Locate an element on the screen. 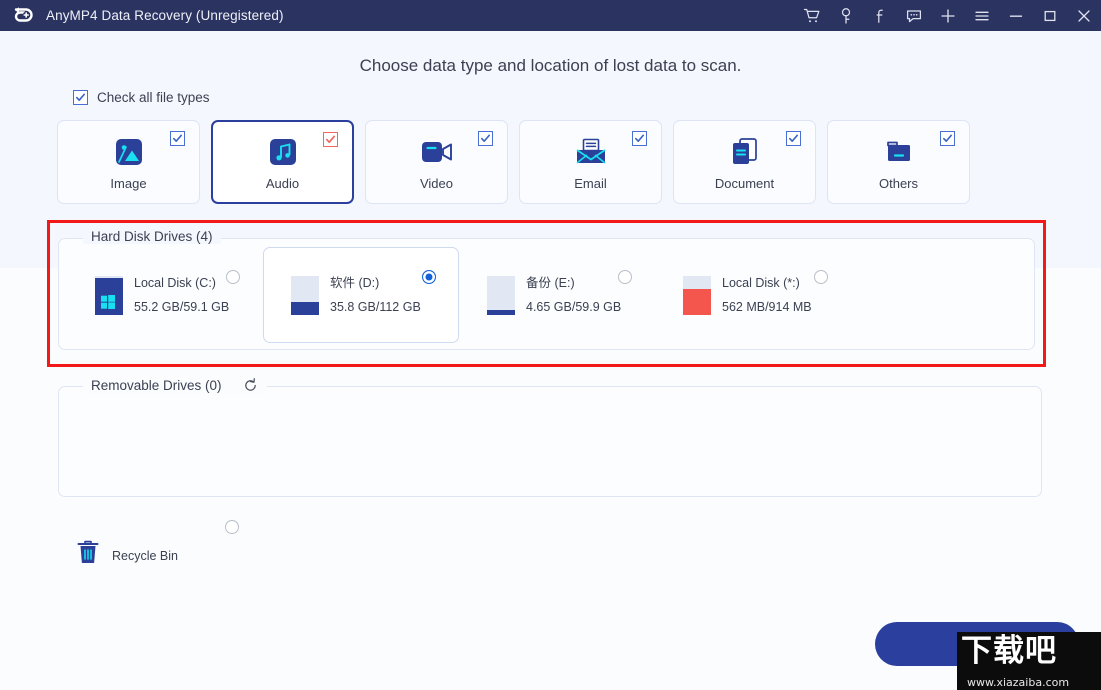 Image resolution: width=1101 pixels, height=690 pixels. audio-checkbox is located at coordinates (330, 139).